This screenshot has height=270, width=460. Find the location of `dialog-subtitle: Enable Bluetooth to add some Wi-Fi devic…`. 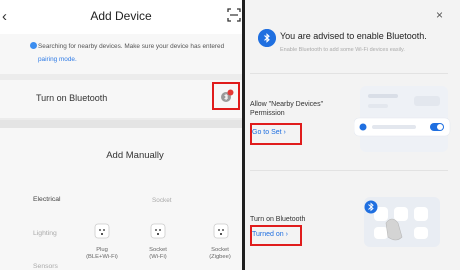

dialog-subtitle: Enable Bluetooth to add some Wi-Fi devic… is located at coordinates (342, 50).